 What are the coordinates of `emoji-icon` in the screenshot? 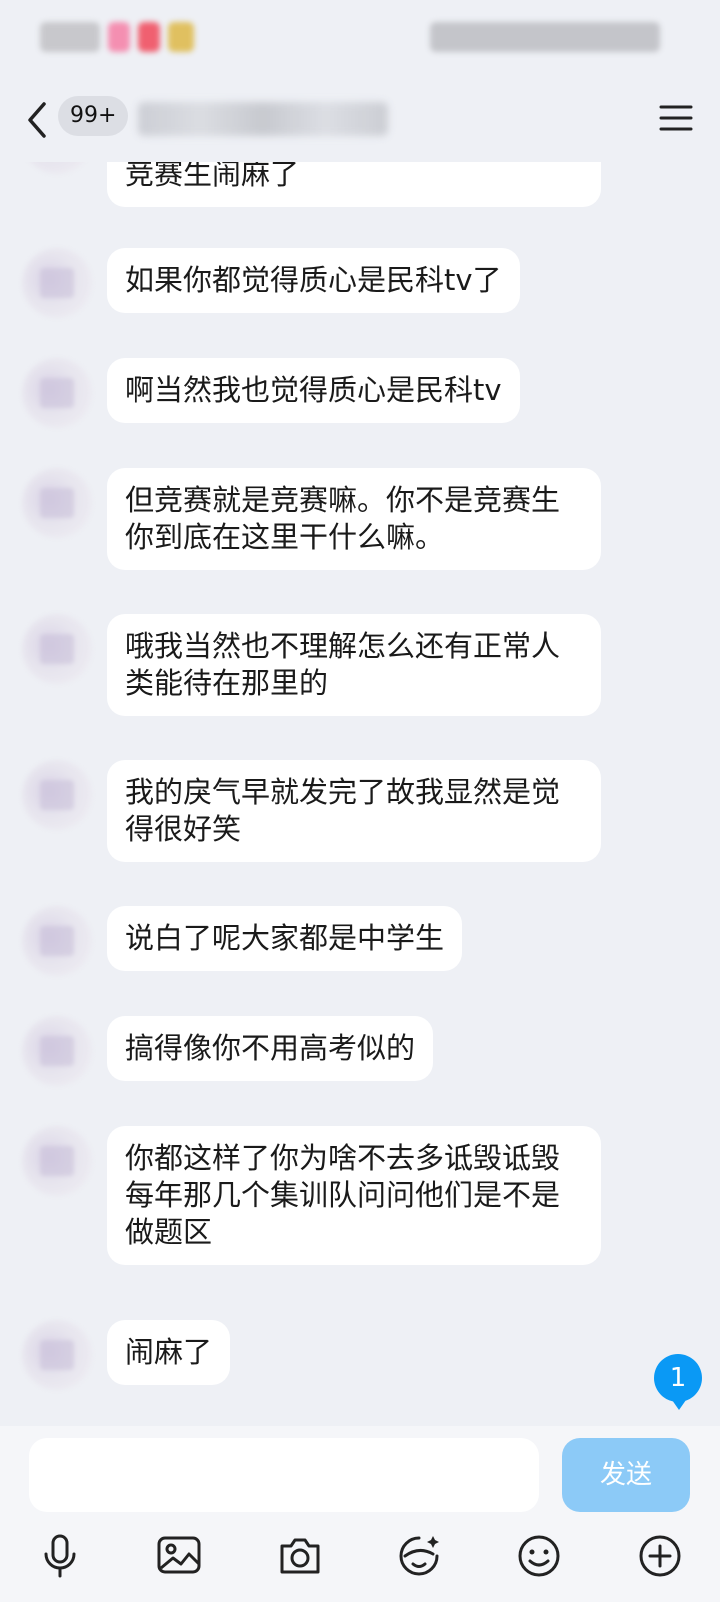 It's located at (539, 1556).